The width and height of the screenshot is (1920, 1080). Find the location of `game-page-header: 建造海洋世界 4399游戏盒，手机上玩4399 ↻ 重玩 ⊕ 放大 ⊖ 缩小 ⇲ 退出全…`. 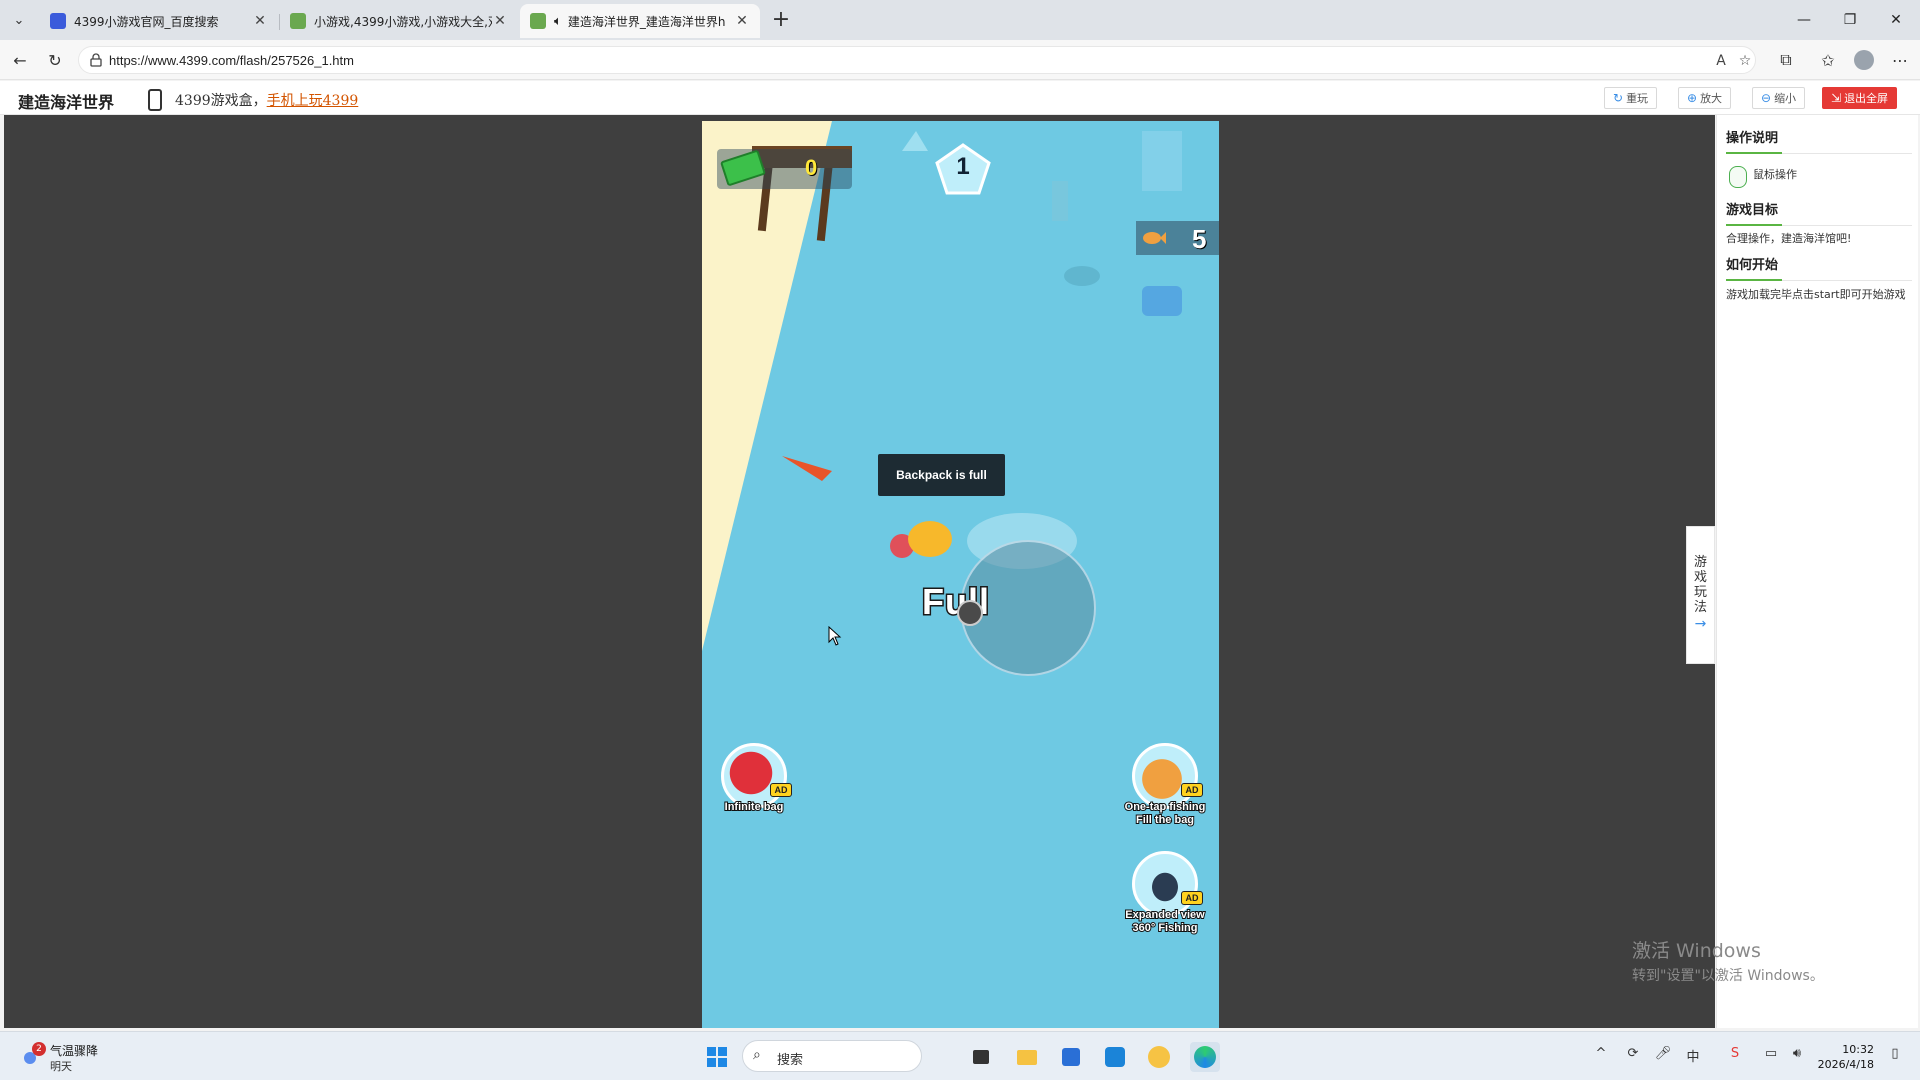

game-page-header: 建造海洋世界 4399游戏盒，手机上玩4399 ↻ 重玩 ⊕ 放大 ⊖ 缩小 ⇲ 退出全… is located at coordinates (960, 98).